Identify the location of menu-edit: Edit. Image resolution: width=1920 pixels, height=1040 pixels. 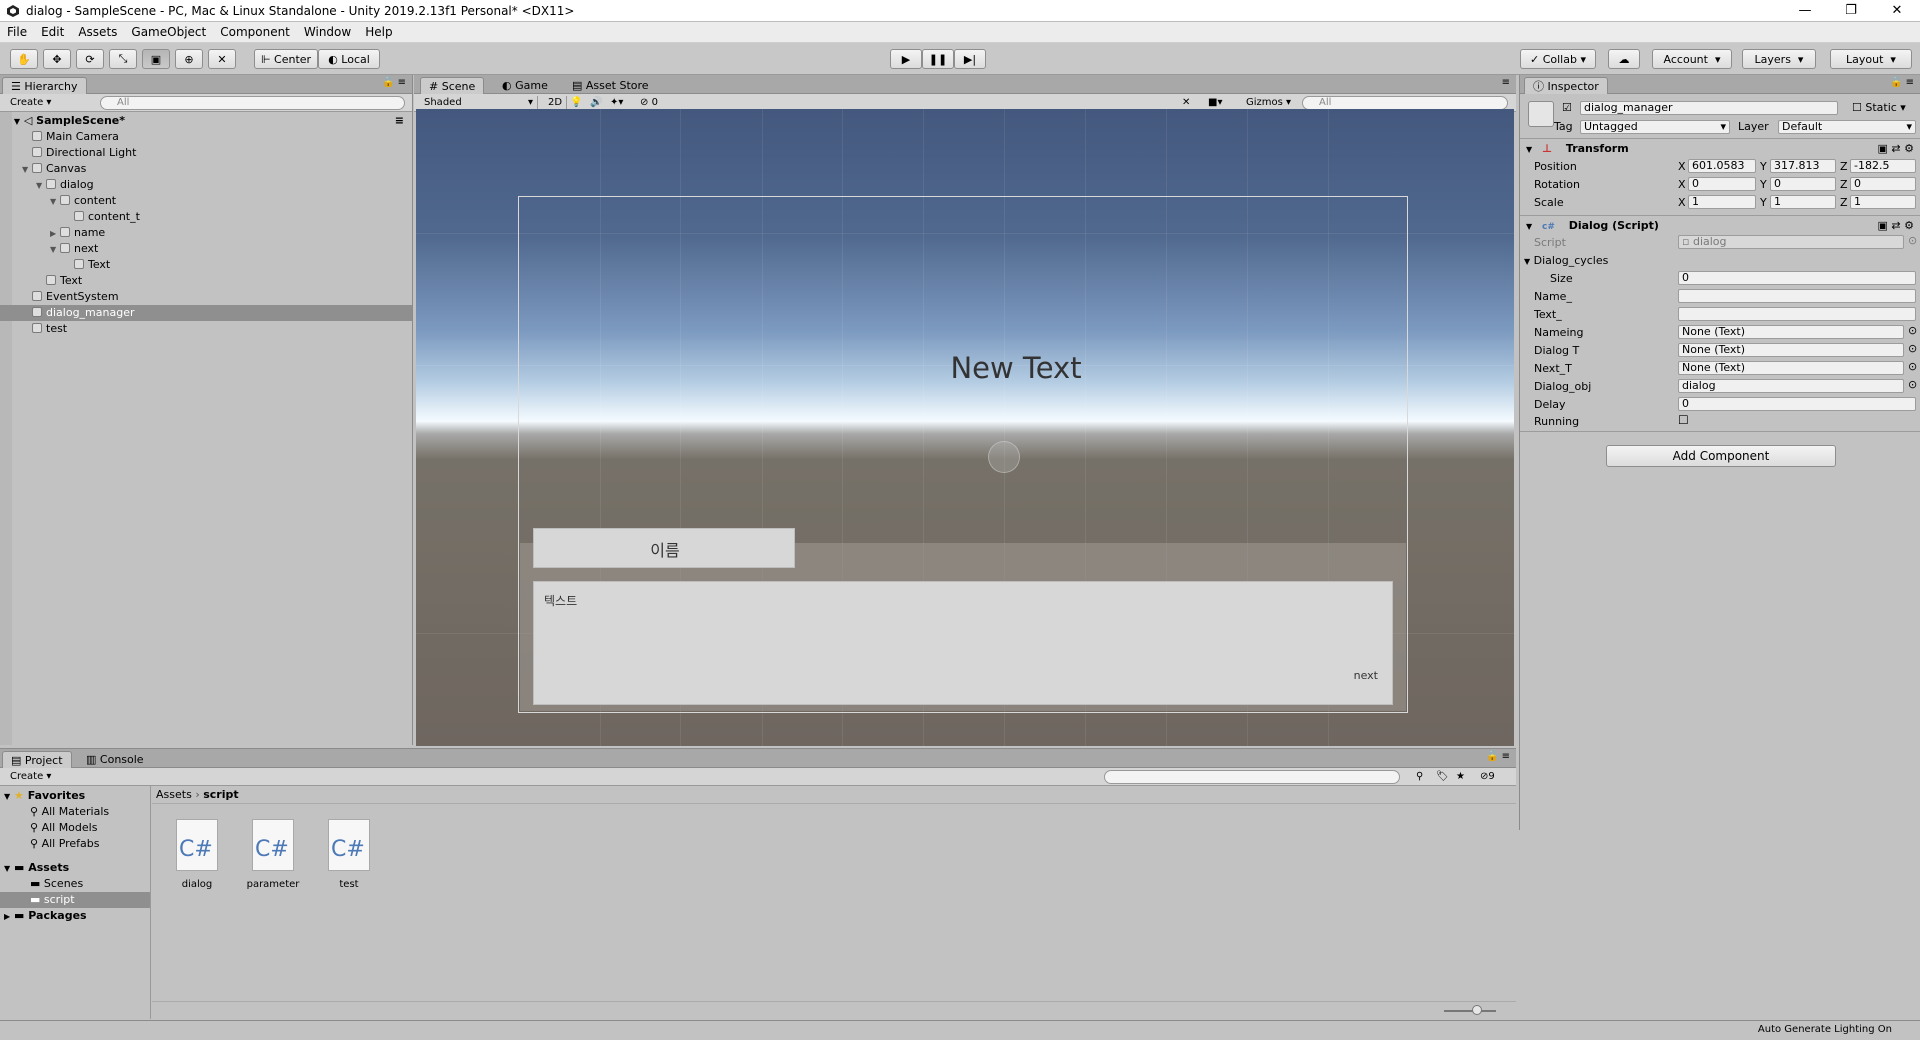
(52, 32).